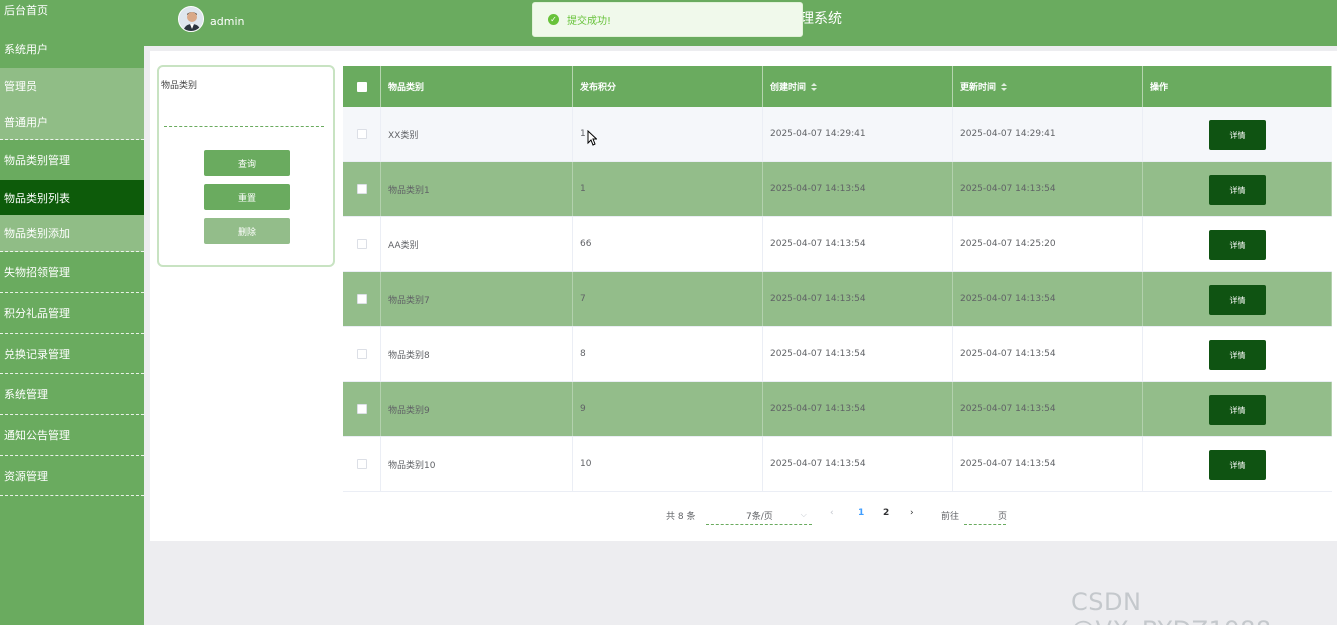 This screenshot has width=1337, height=625. I want to click on header-category: 物品类别, so click(477, 86).